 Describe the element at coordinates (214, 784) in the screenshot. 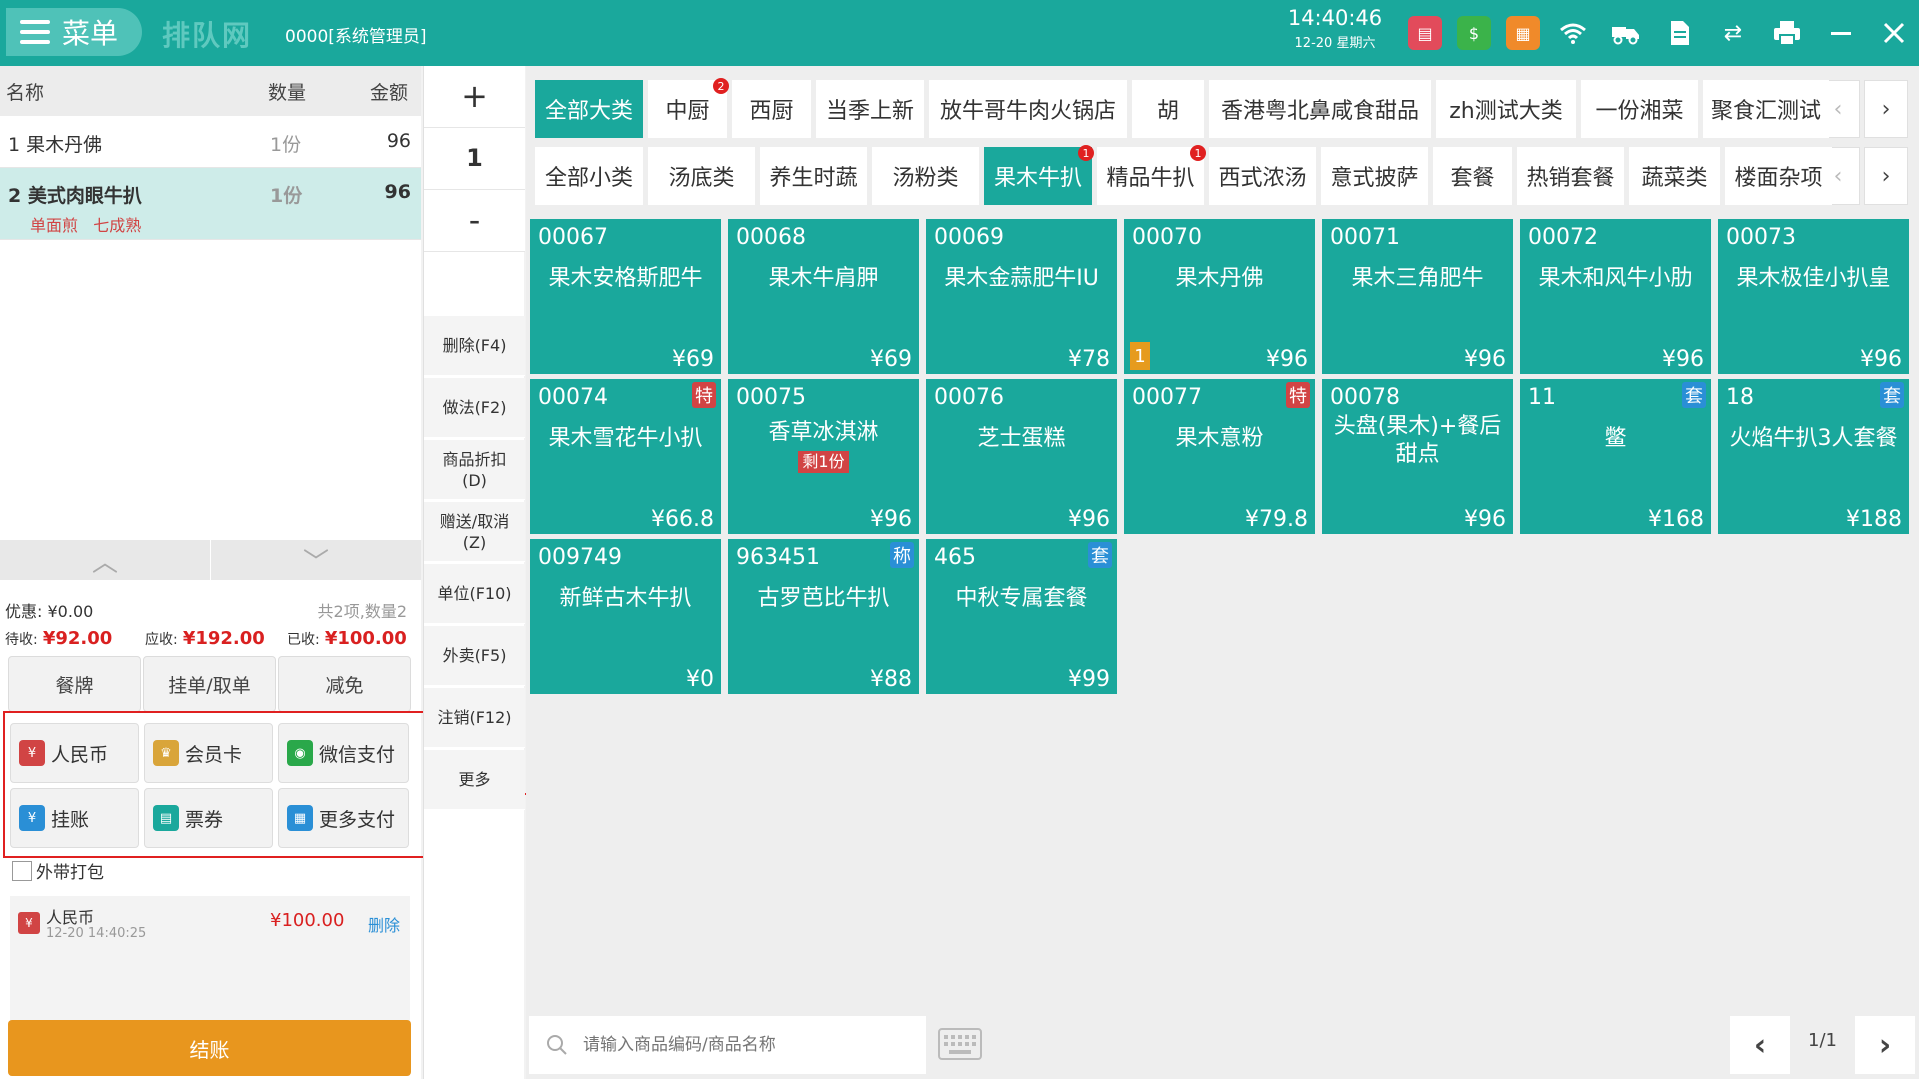

I see `payment-highlight-box` at that location.